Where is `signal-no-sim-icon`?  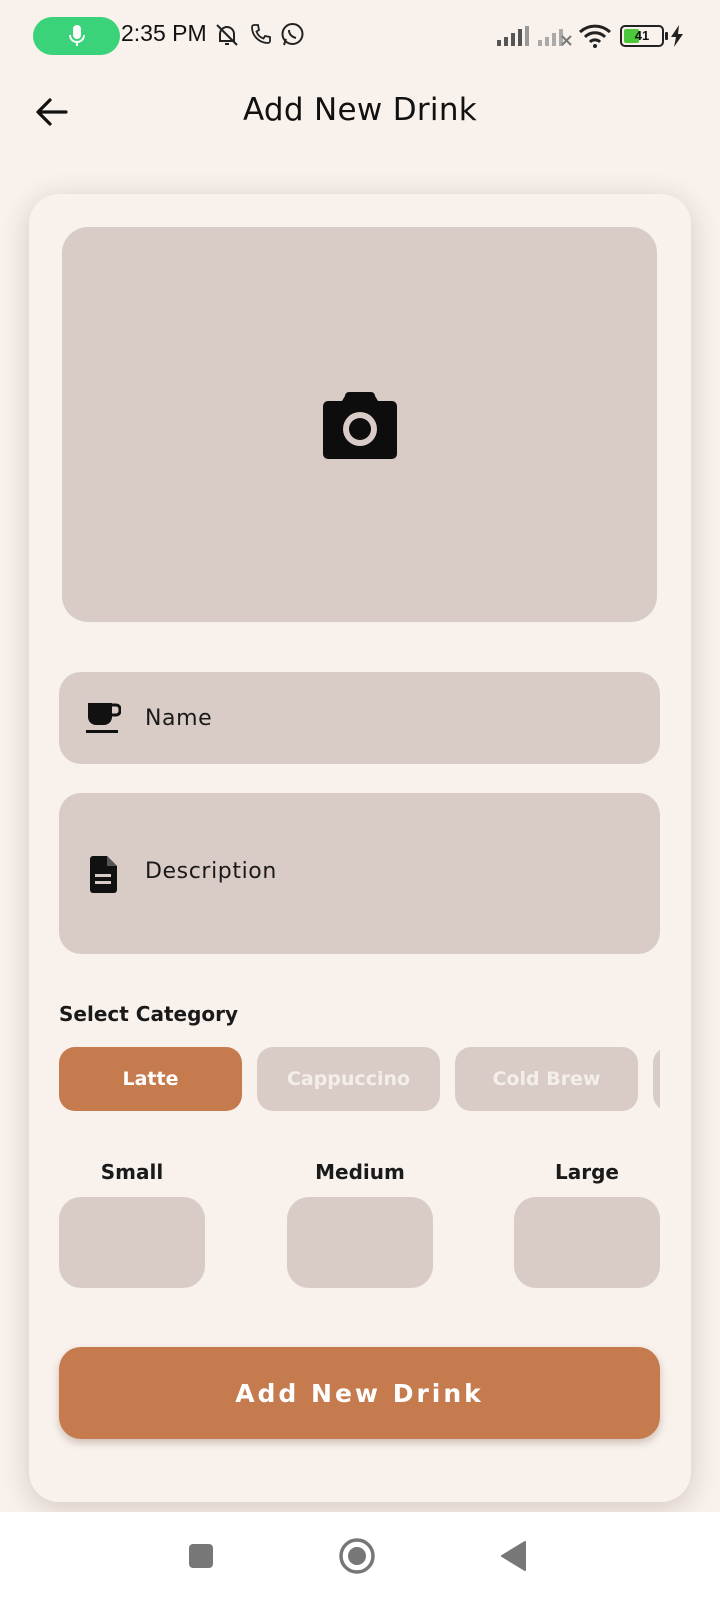
signal-no-sim-icon is located at coordinates (555, 37).